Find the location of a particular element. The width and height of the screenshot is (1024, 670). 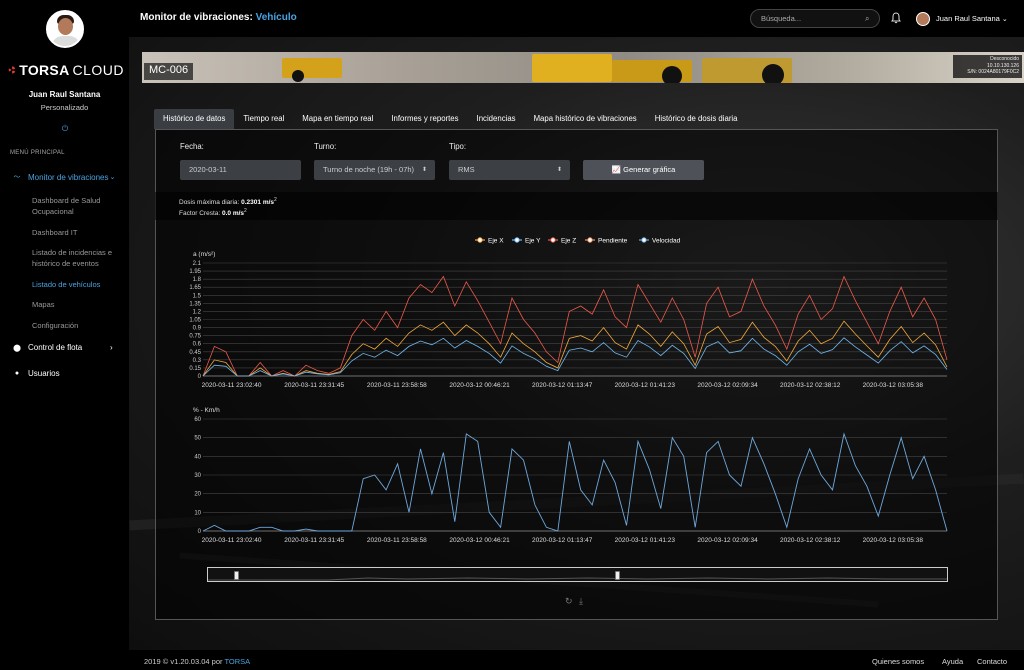

avatar is located at coordinates (65, 29).